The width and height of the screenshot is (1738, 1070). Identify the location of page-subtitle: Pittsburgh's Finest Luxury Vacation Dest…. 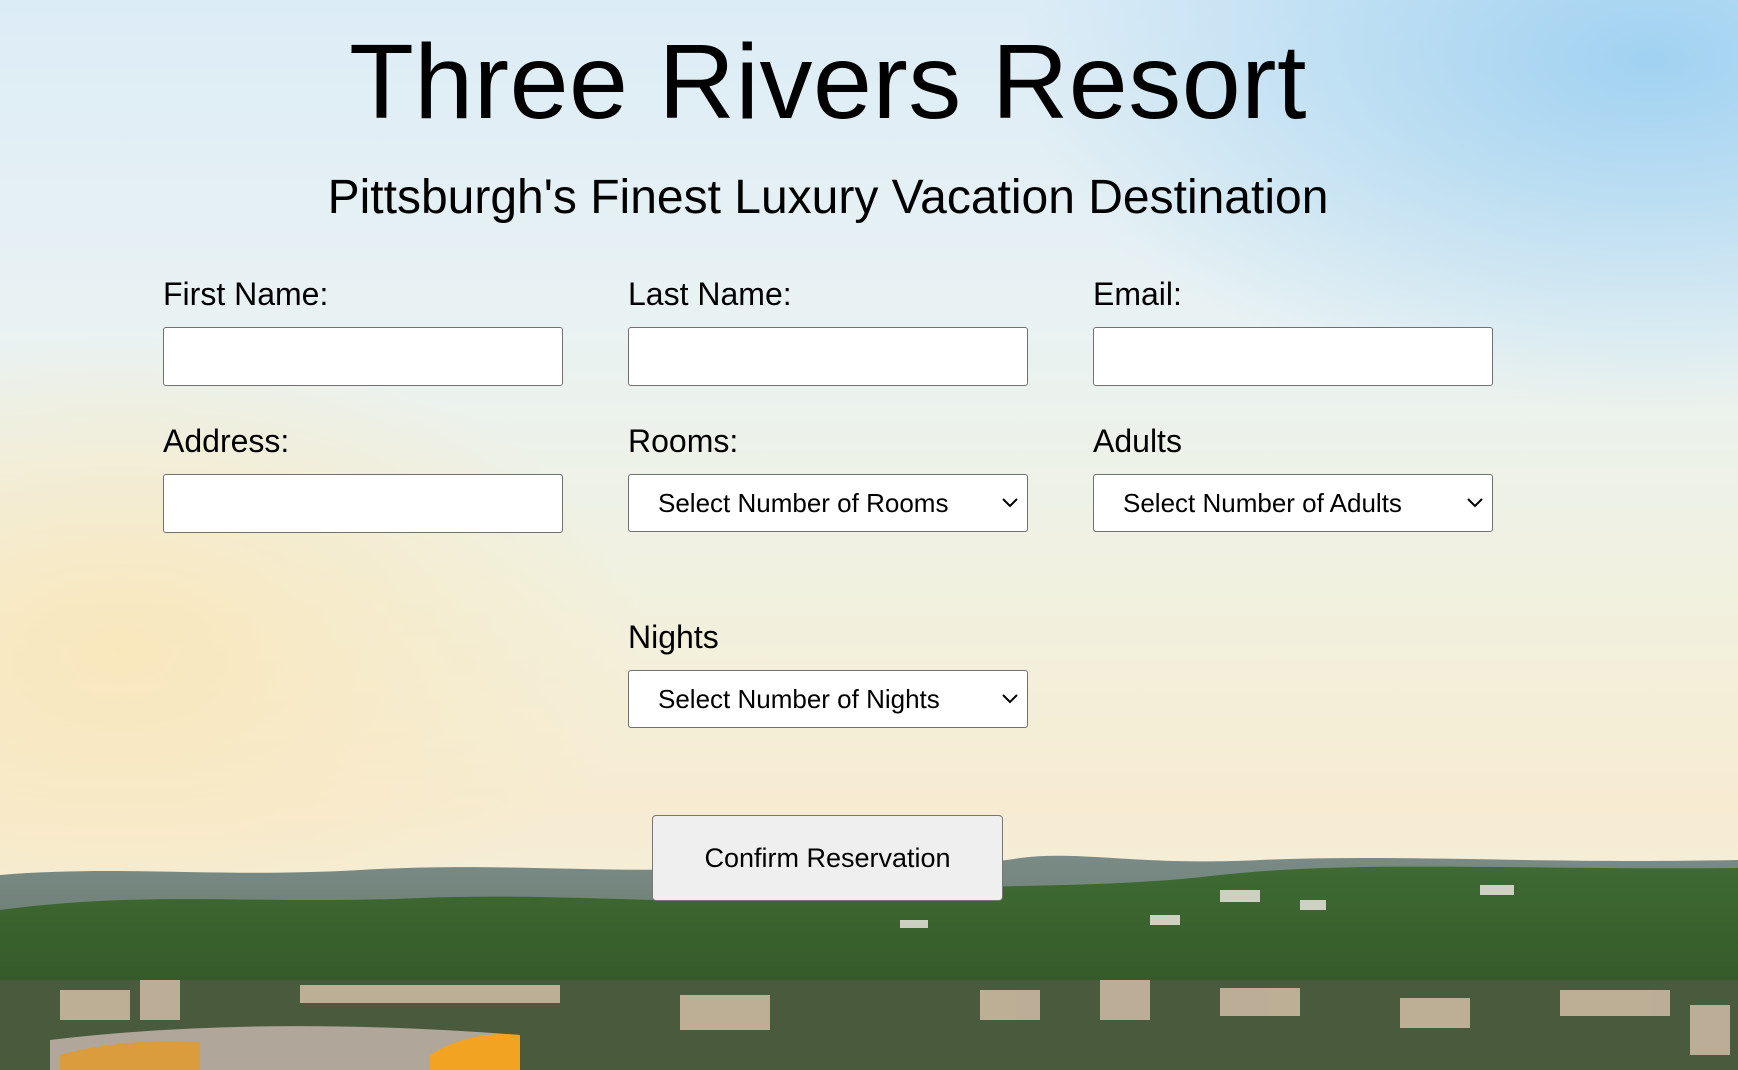
(828, 197).